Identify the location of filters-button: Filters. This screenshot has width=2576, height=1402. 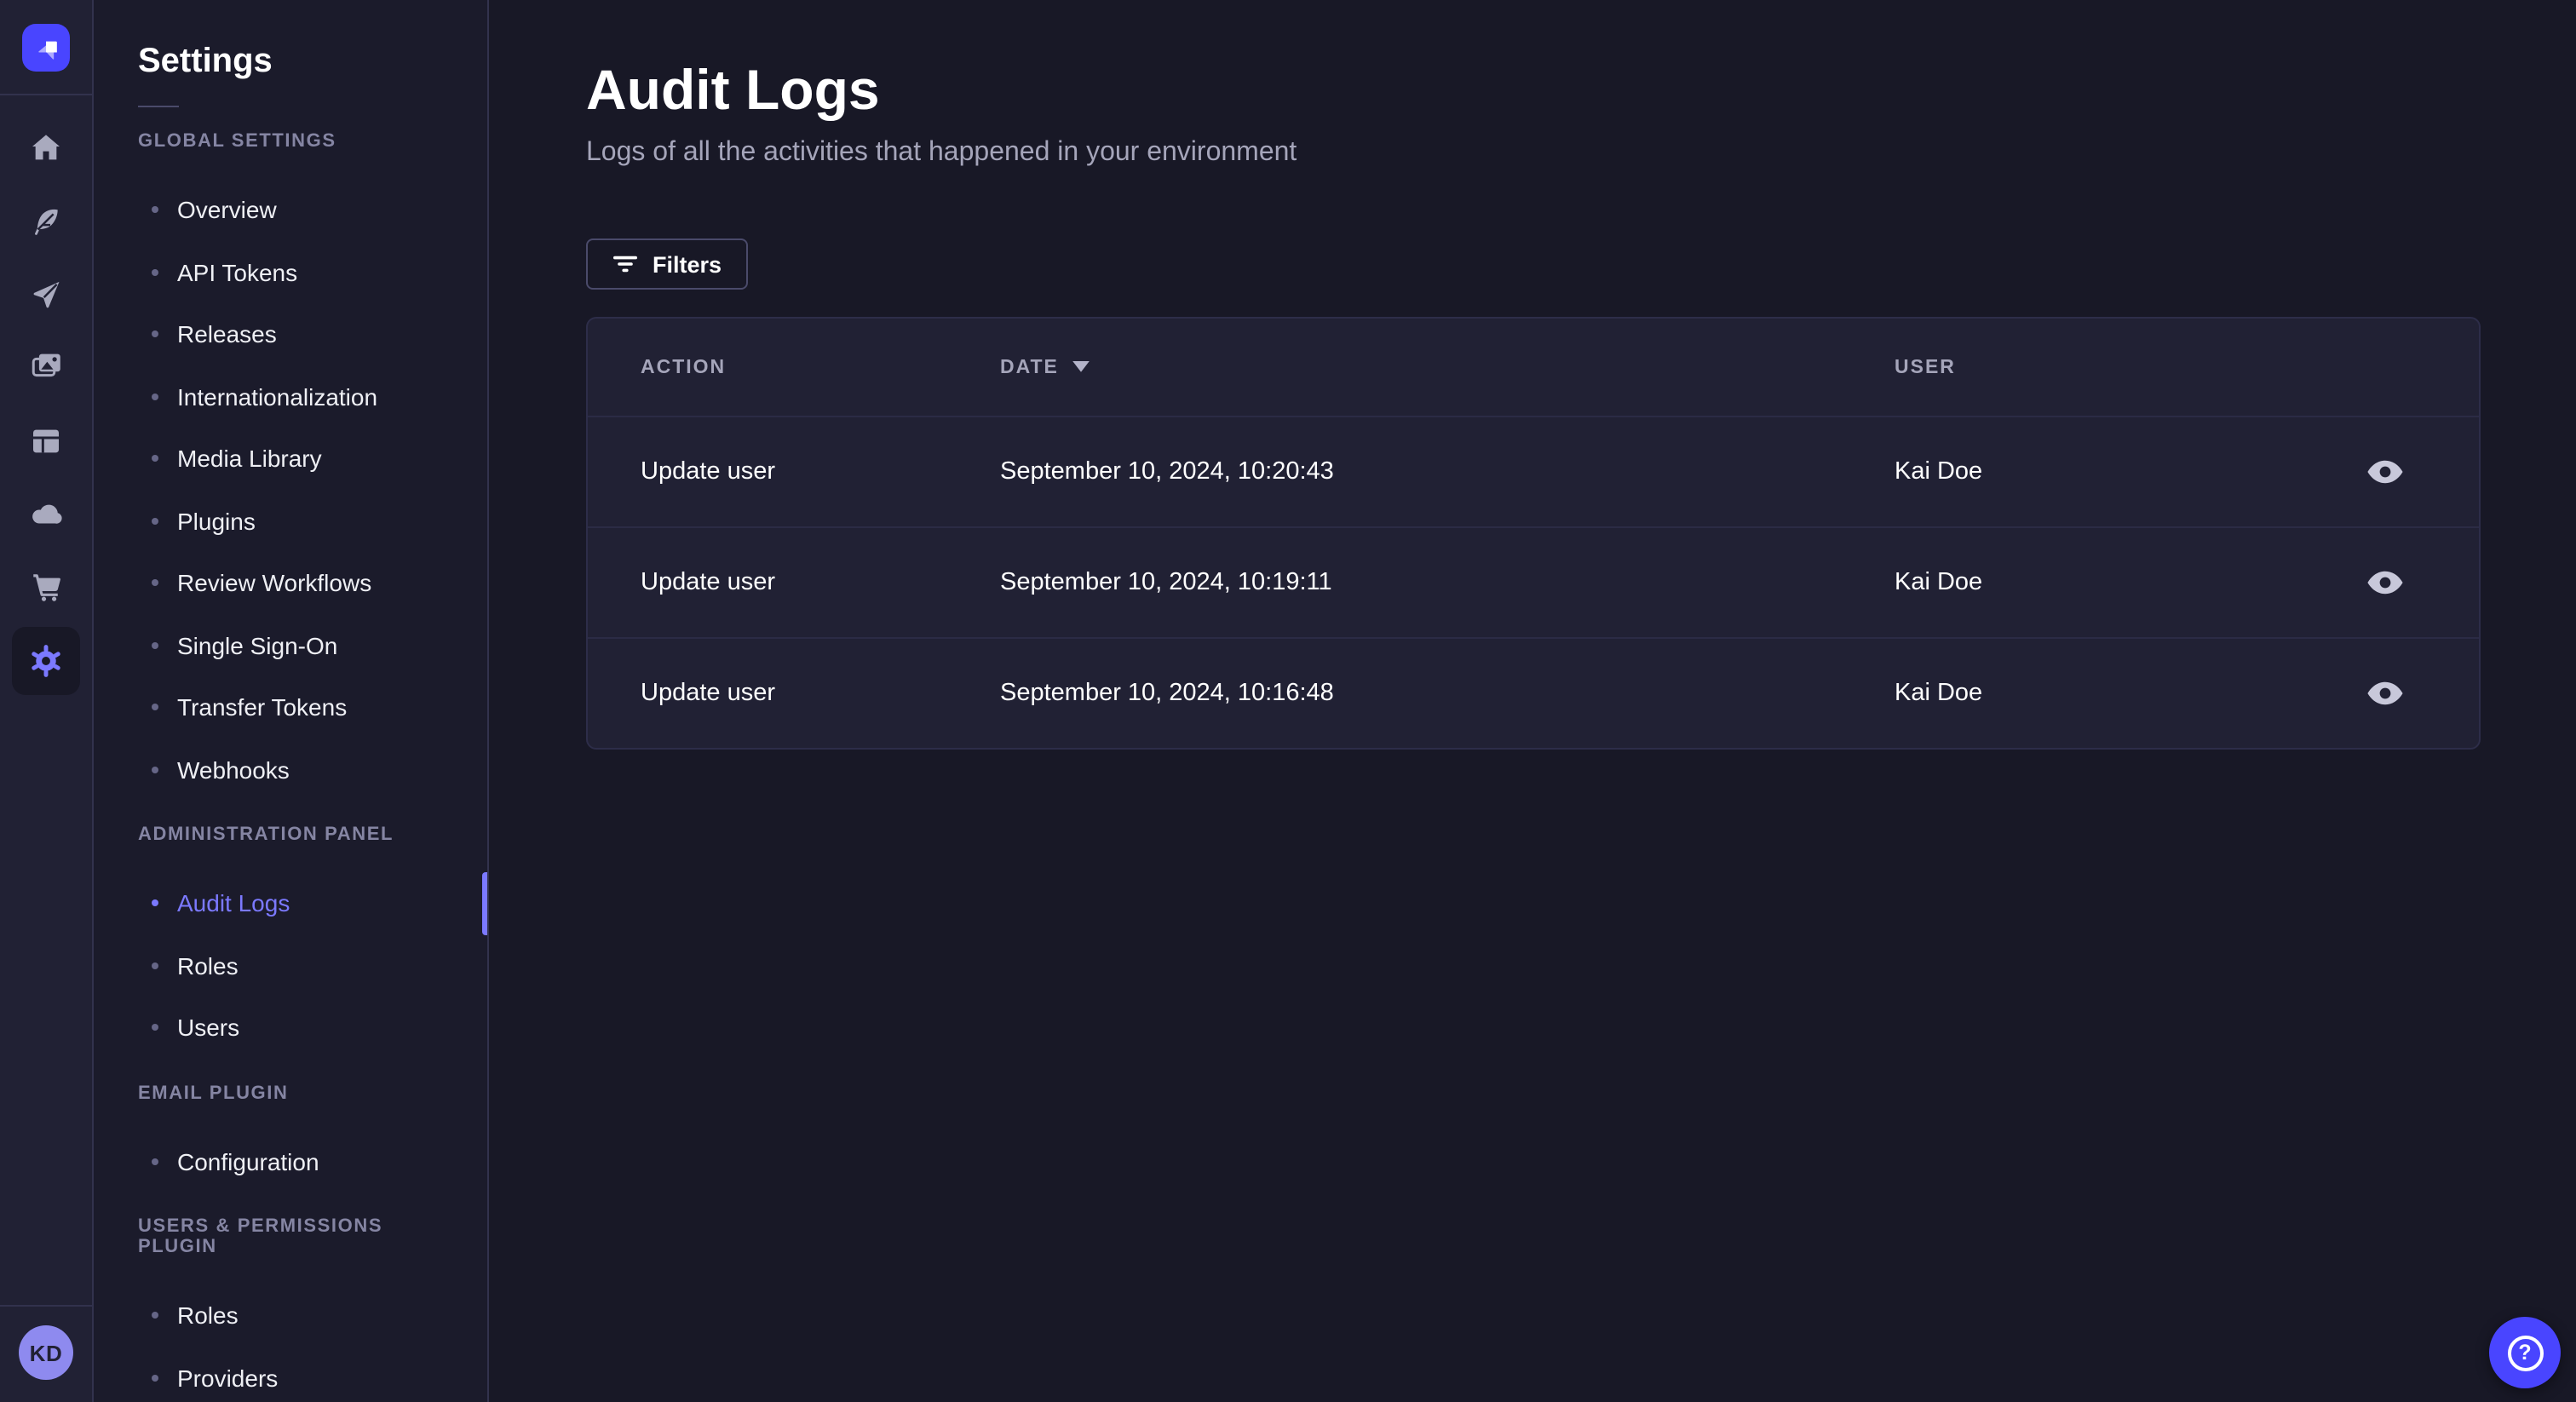
(667, 264).